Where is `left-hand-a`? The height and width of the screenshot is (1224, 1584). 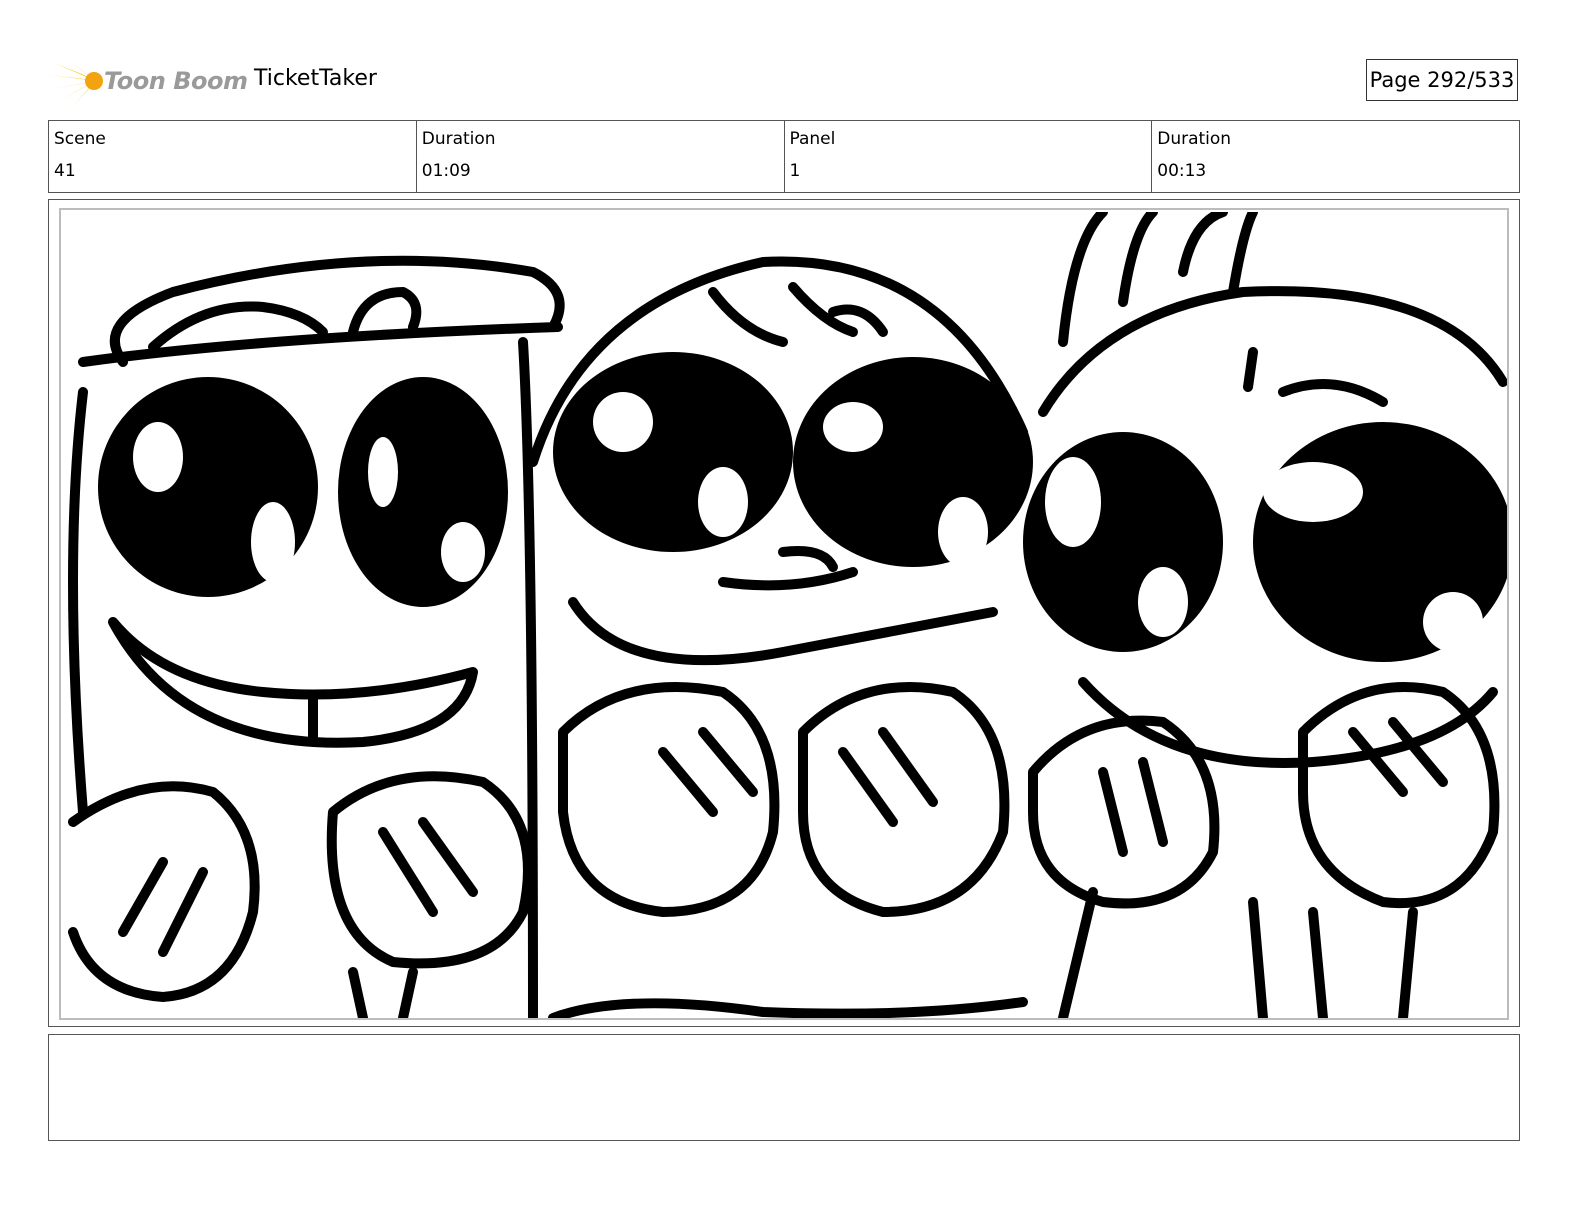
left-hand-a is located at coordinates (164, 891).